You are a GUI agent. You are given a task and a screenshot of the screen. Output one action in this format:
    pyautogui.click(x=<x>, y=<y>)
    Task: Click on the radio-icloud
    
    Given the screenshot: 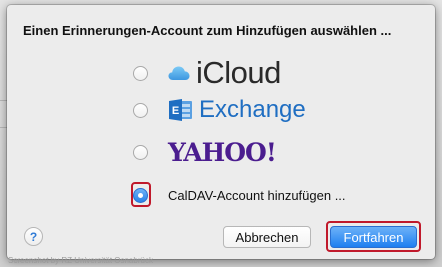 What is the action you would take?
    pyautogui.click(x=140, y=73)
    